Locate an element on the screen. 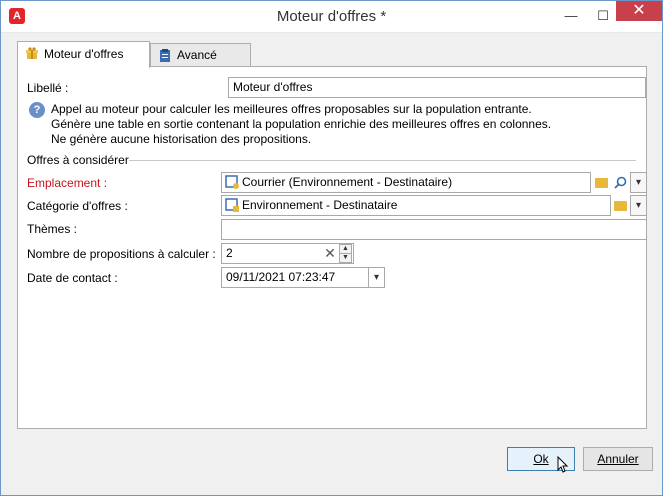 This screenshot has width=663, height=496. libelle-input: Moteur d'offres is located at coordinates (437, 87).